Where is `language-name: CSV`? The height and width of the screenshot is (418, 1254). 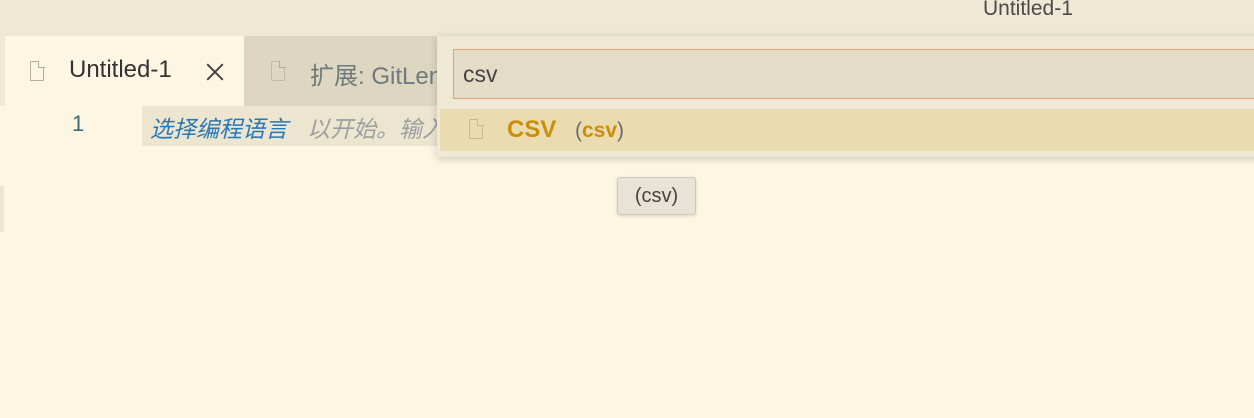
language-name: CSV is located at coordinates (532, 129).